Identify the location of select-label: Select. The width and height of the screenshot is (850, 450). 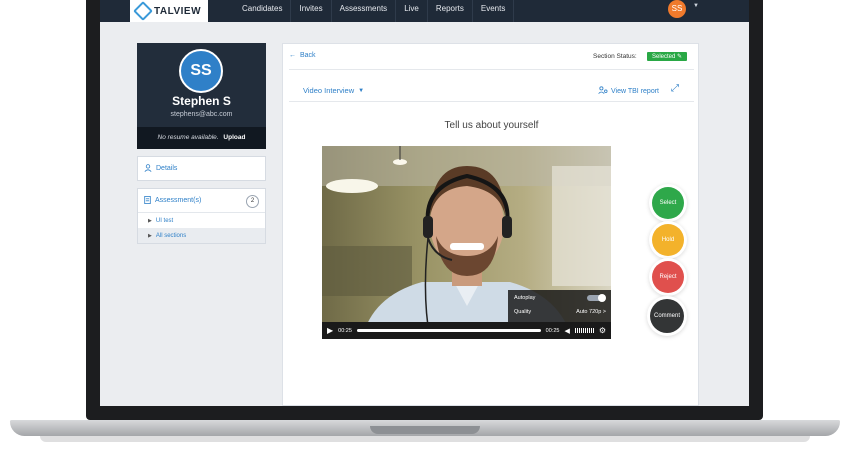
(668, 203).